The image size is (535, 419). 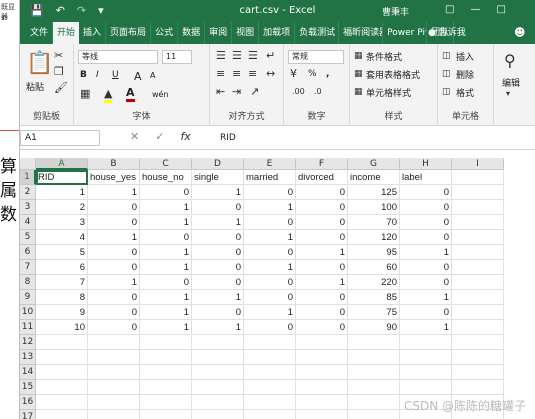 What do you see at coordinates (152, 75) in the screenshot?
I see `decrease-font-button: A` at bounding box center [152, 75].